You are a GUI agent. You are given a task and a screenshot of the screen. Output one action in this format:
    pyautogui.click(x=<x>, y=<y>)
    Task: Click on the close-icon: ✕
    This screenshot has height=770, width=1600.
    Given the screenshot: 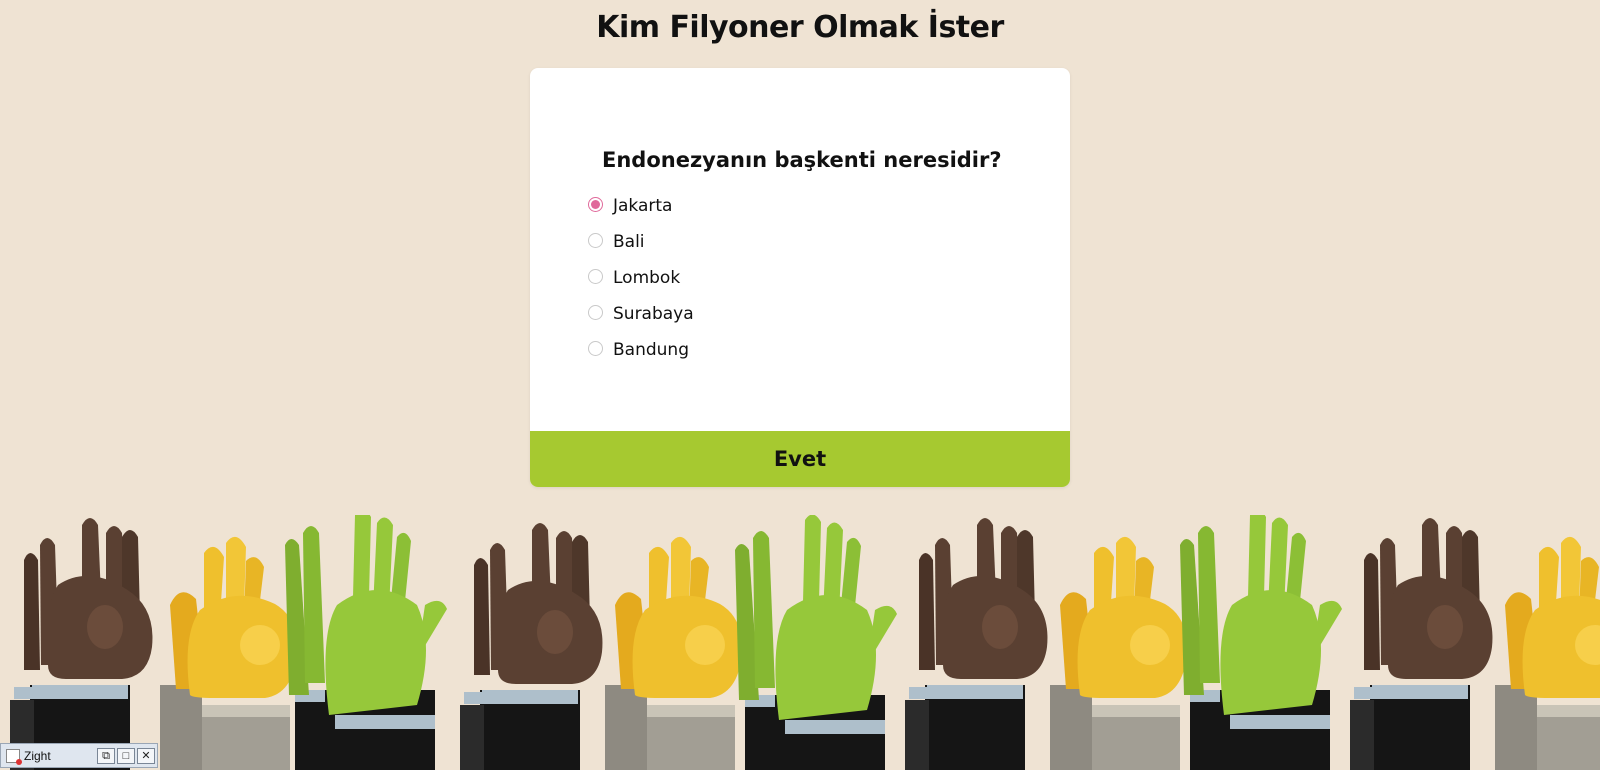 What is the action you would take?
    pyautogui.click(x=146, y=755)
    